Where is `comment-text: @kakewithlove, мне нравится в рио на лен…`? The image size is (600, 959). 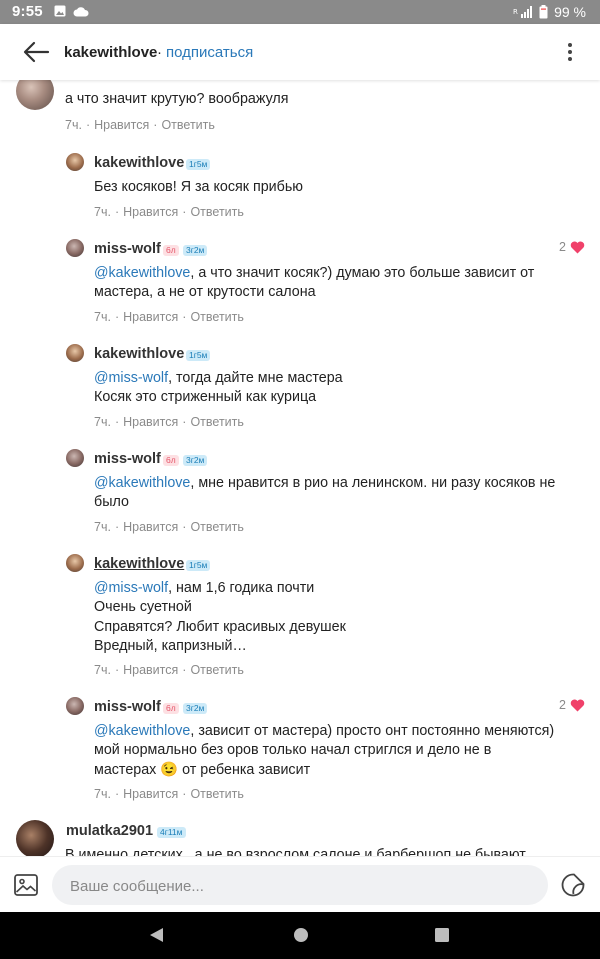 comment-text: @kakewithlove, мне нравится в рио на лен… is located at coordinates (325, 493).